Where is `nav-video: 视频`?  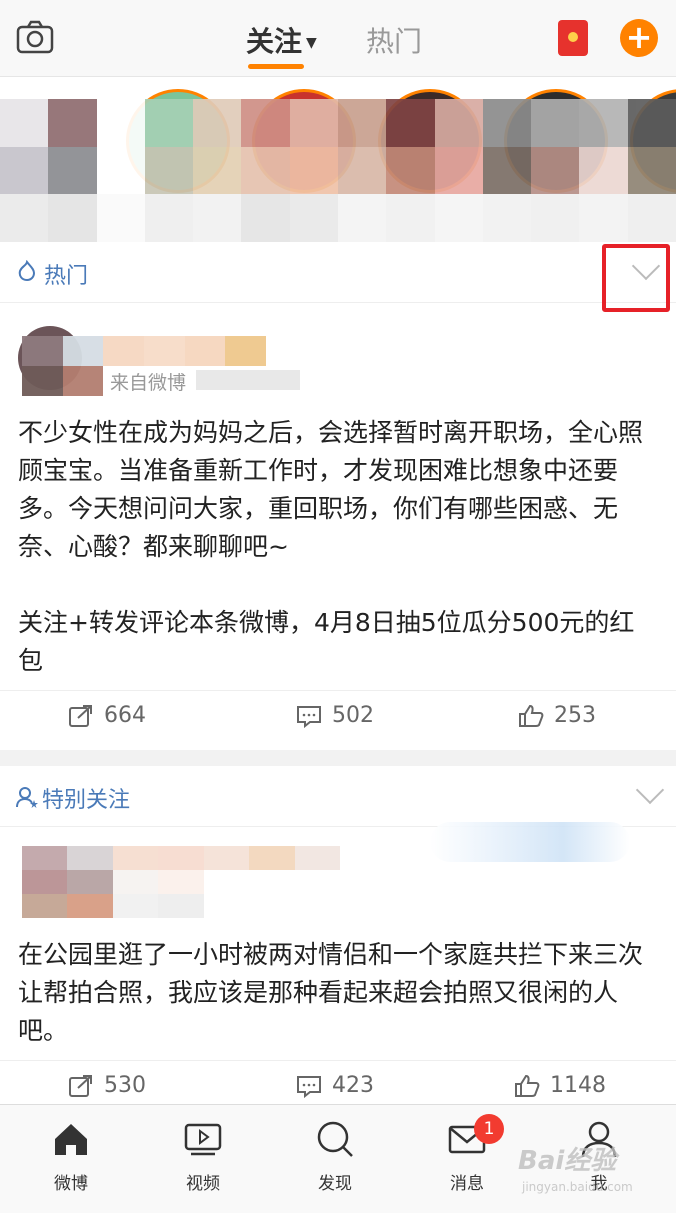
nav-video: 视频 is located at coordinates (203, 1156).